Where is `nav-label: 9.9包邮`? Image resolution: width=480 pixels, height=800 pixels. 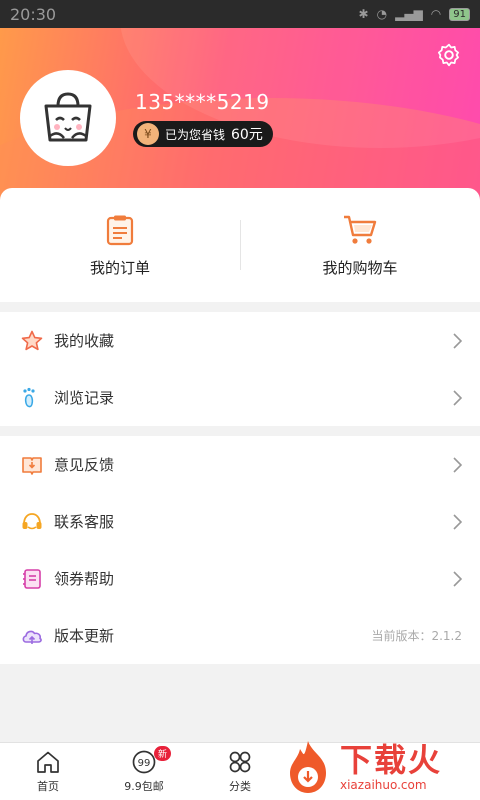 nav-label: 9.9包邮 is located at coordinates (144, 786).